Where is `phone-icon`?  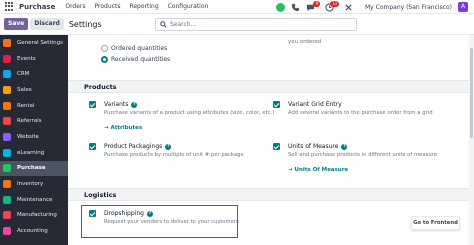
phone-icon is located at coordinates (295, 7).